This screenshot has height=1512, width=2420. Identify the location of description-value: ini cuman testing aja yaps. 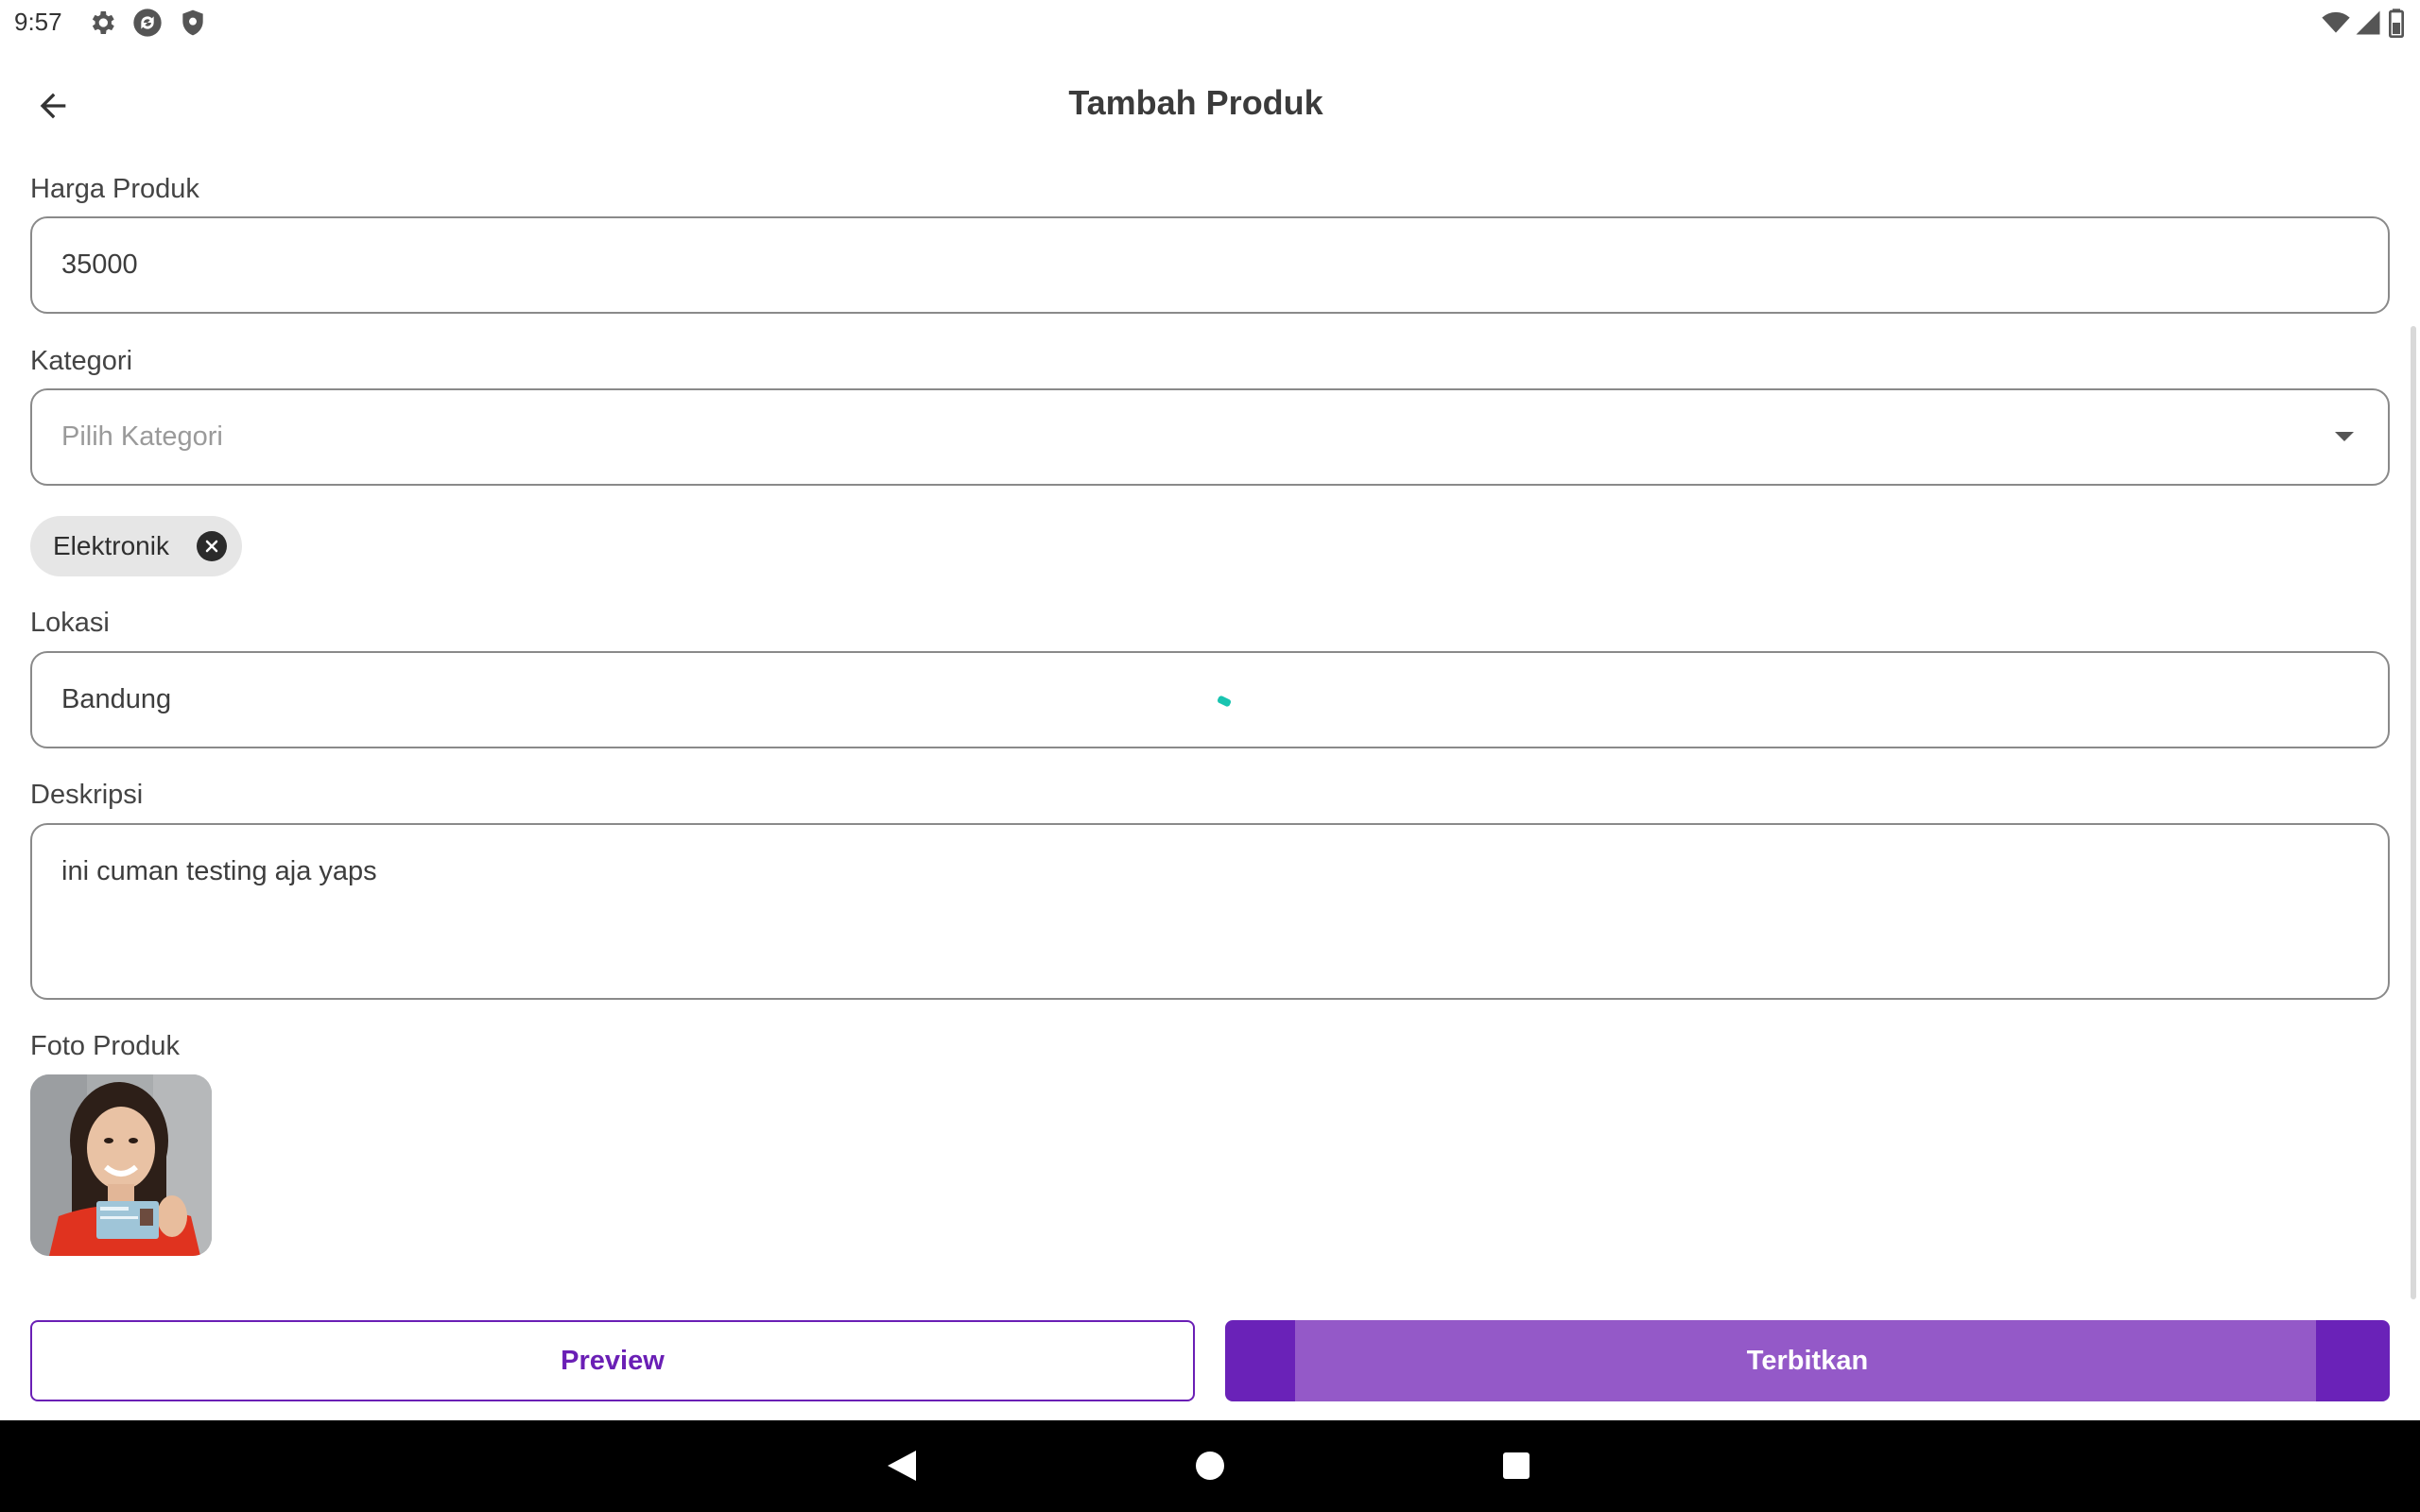
(219, 871).